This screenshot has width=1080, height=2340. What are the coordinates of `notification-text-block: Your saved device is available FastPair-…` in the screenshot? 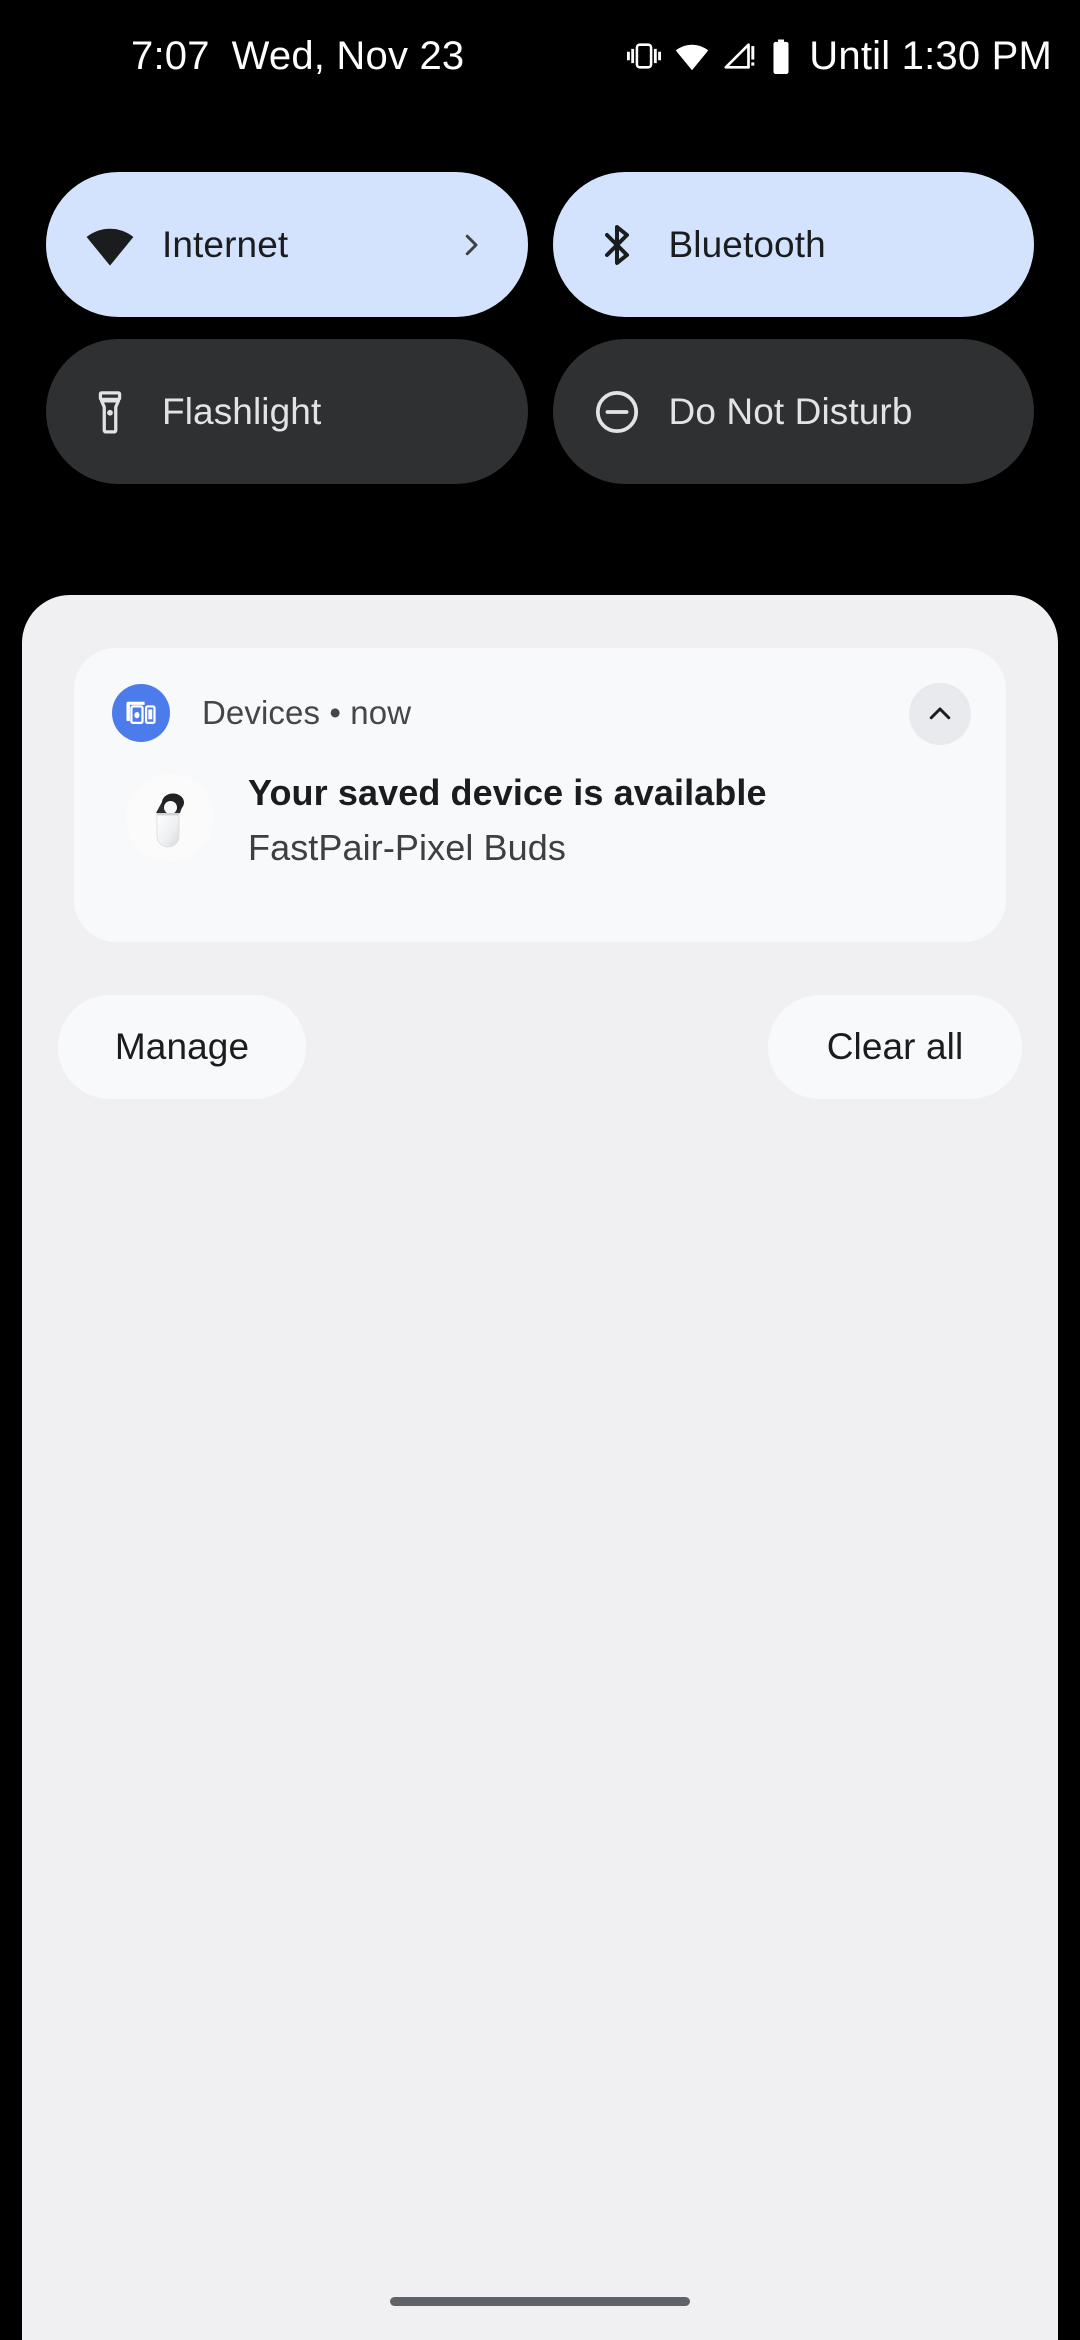 It's located at (507, 820).